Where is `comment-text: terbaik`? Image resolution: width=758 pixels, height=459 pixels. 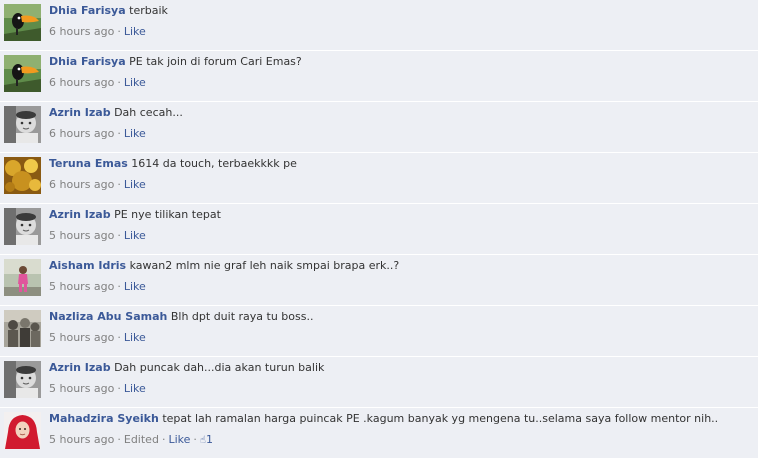 comment-text: terbaik is located at coordinates (148, 10).